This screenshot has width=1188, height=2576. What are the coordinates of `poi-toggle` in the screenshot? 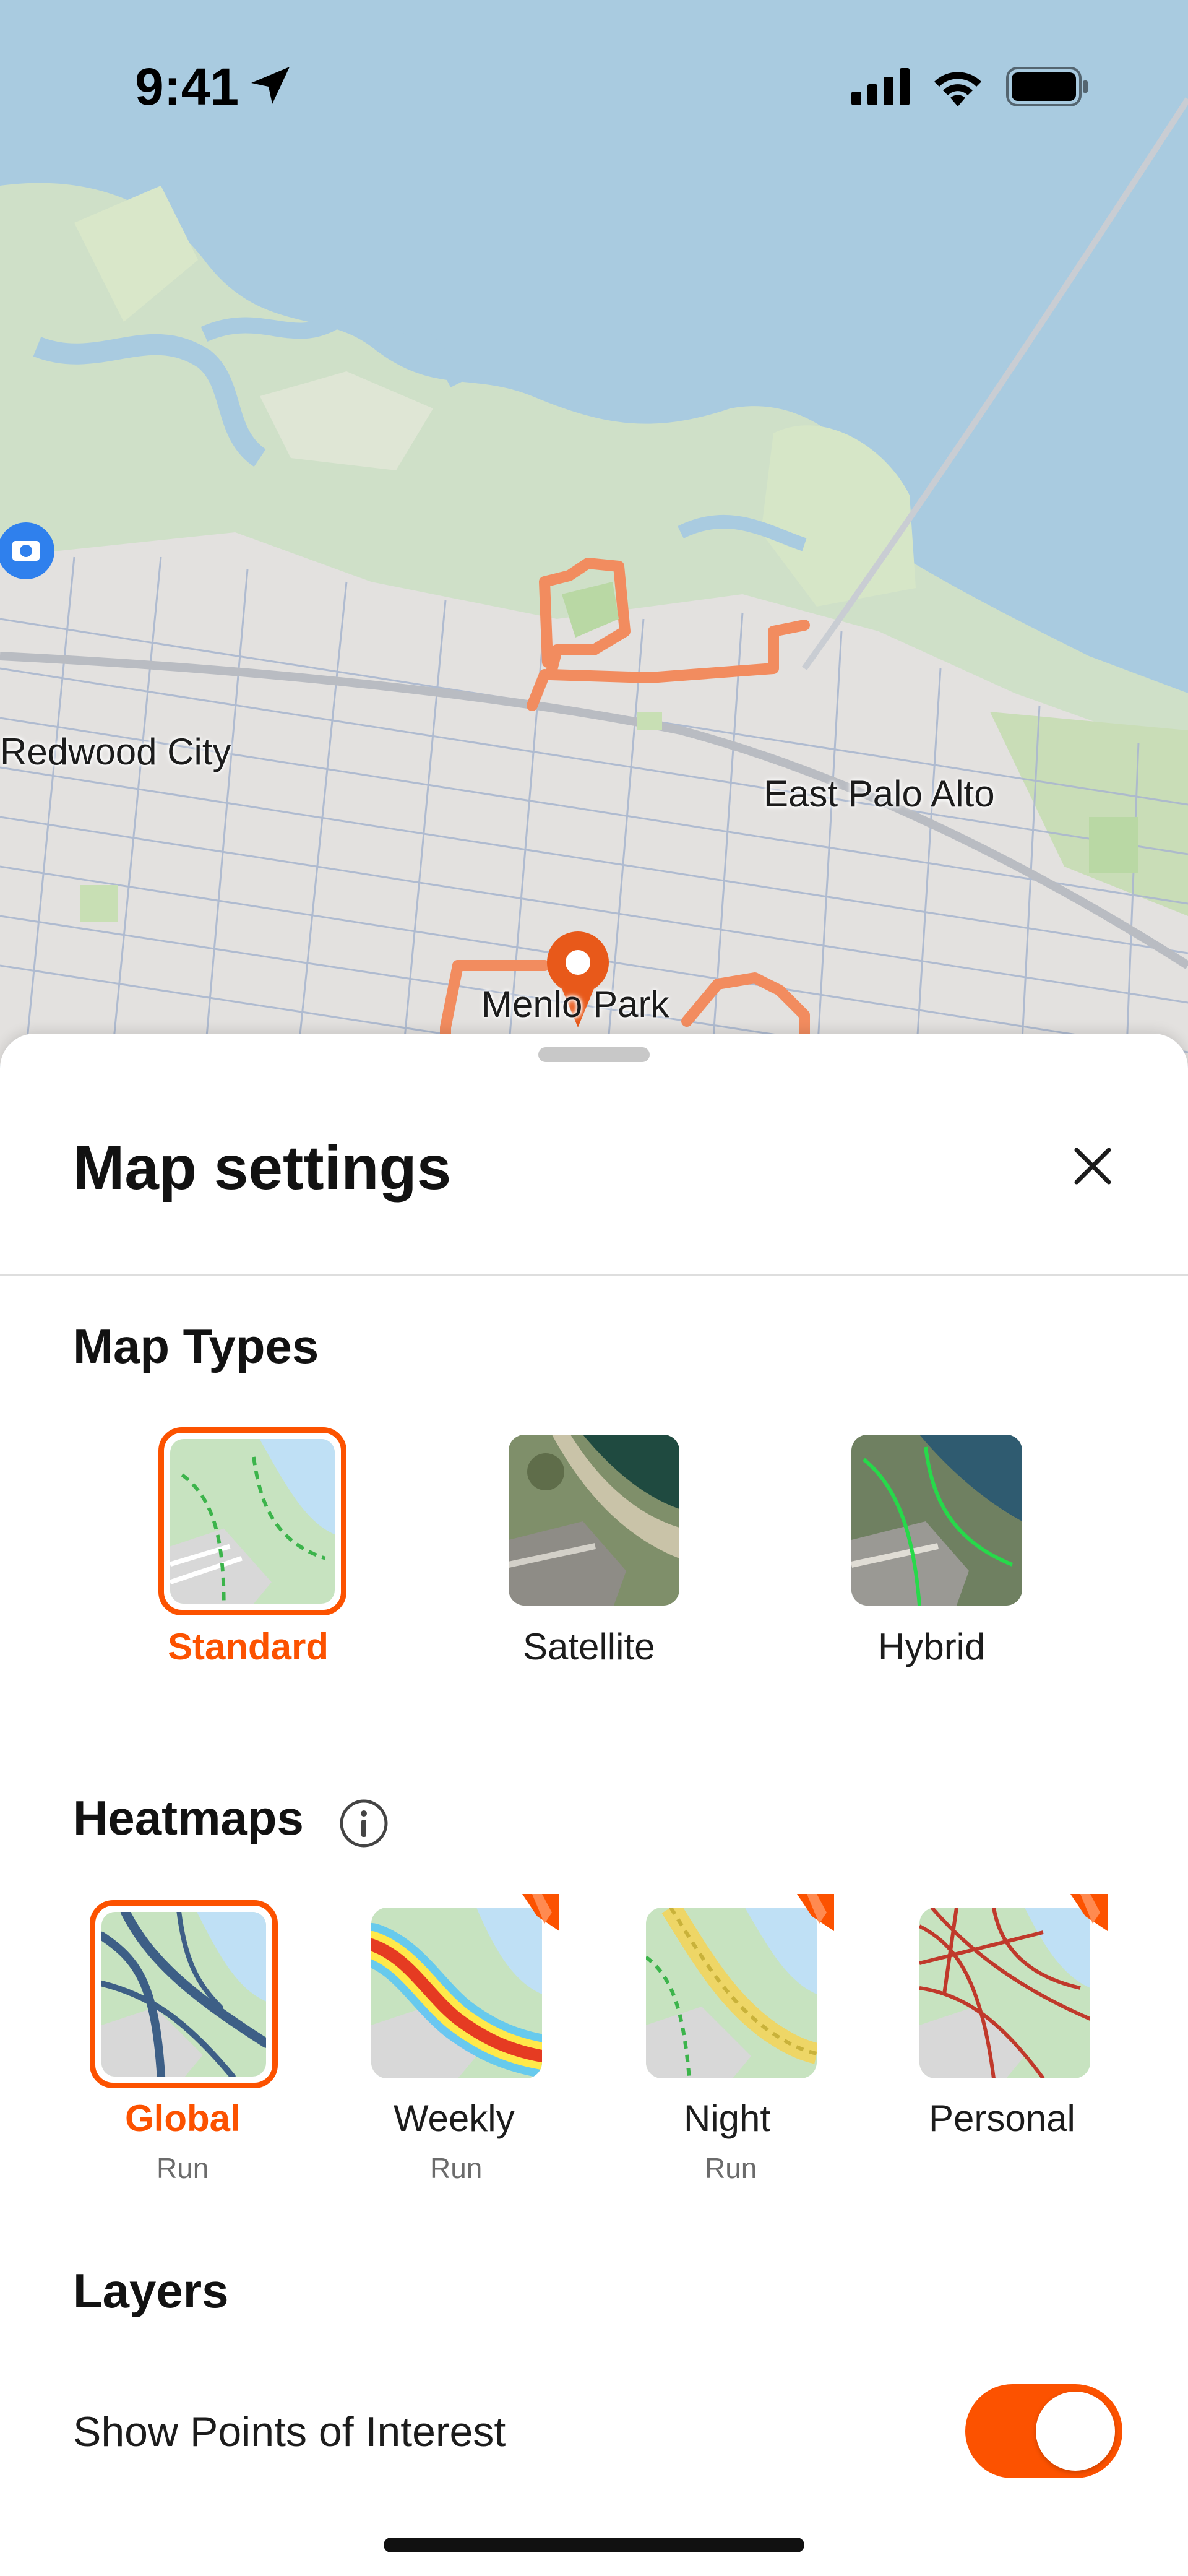 It's located at (1043, 2431).